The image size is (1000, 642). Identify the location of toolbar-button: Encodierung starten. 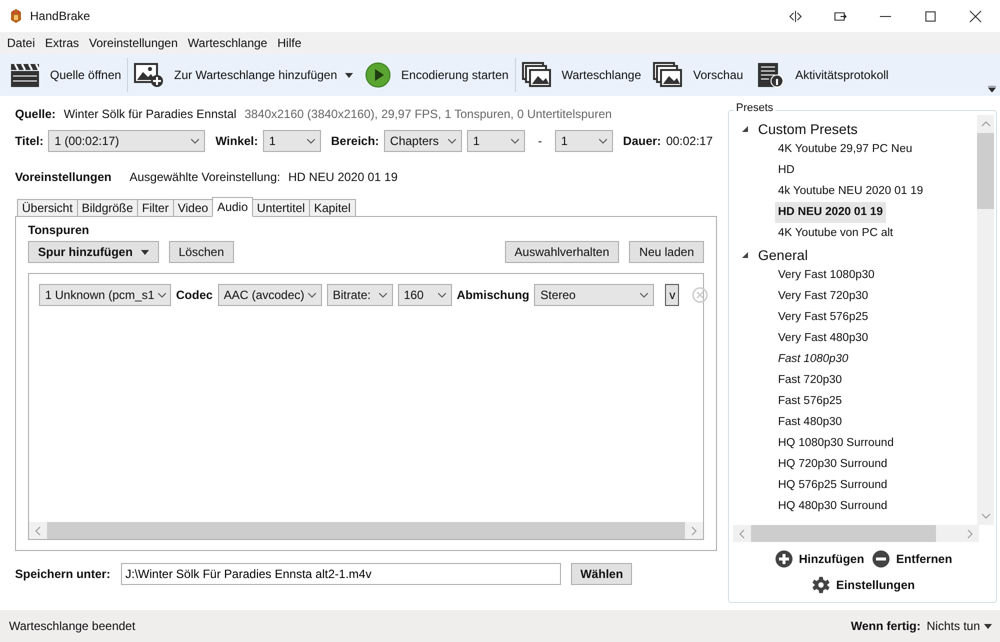
(437, 75).